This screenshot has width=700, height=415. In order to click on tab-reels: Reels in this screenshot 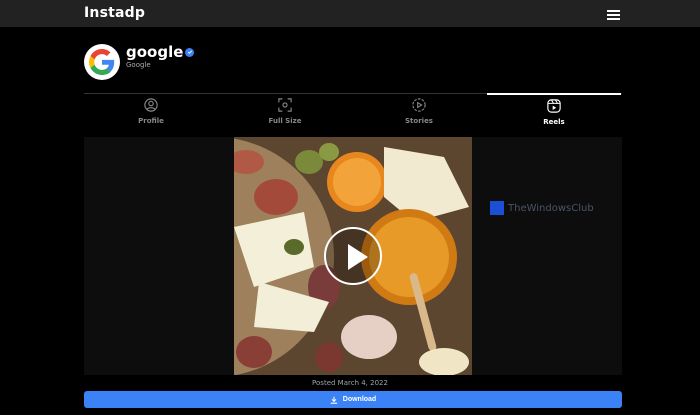, I will do `click(554, 112)`.